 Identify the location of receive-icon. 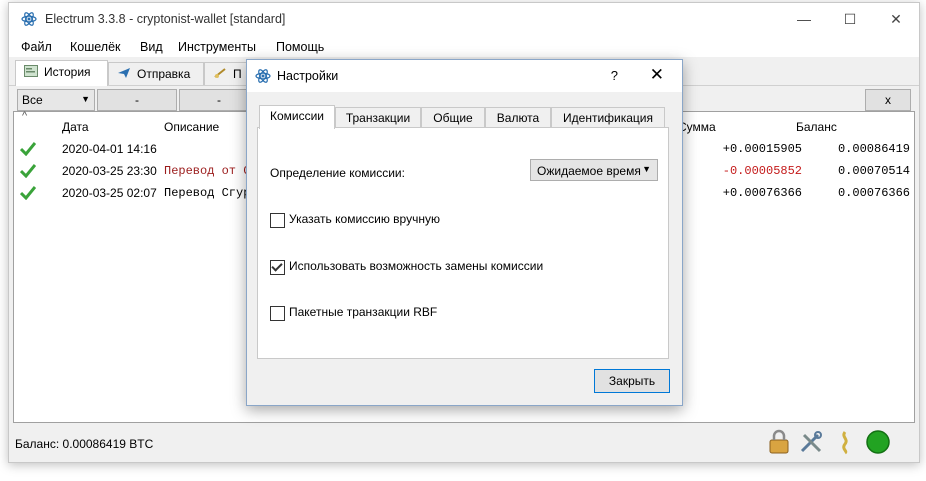
(220, 73).